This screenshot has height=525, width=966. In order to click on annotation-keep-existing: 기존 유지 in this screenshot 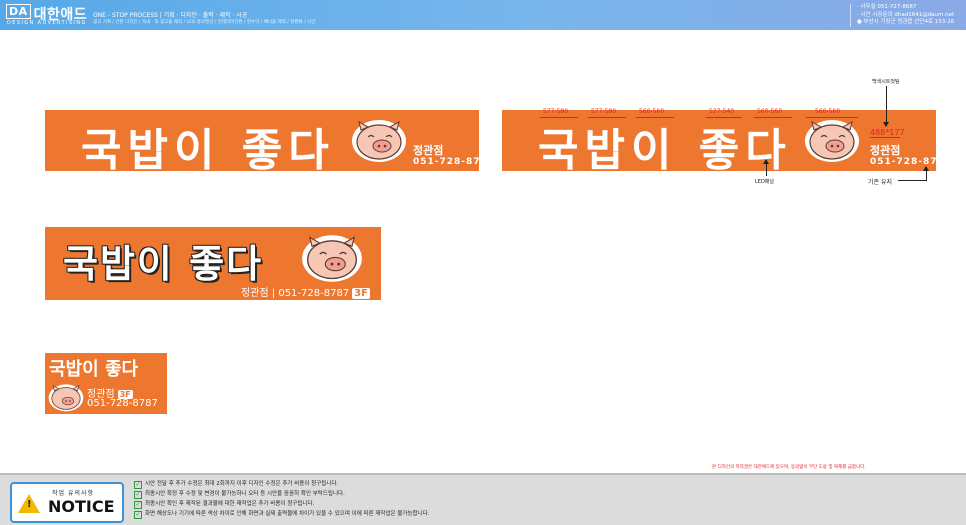, I will do `click(880, 182)`.